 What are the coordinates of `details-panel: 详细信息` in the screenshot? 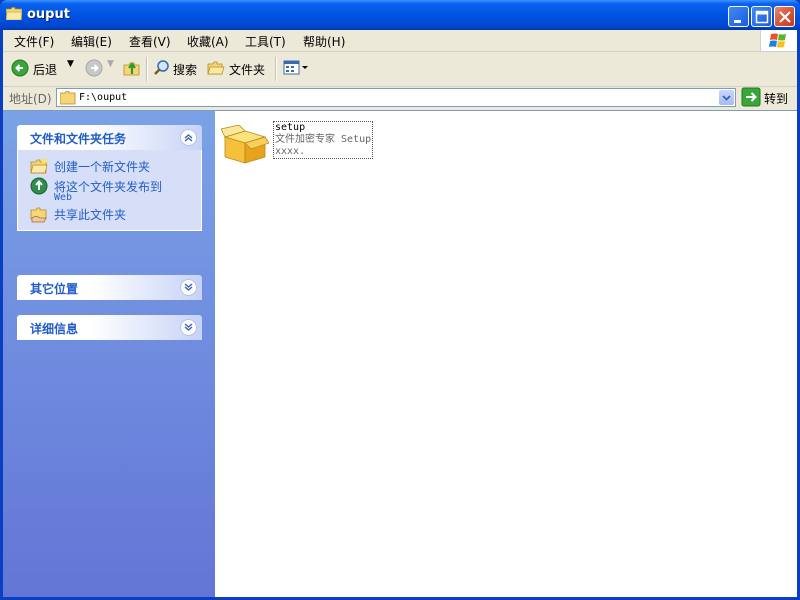 It's located at (109, 327).